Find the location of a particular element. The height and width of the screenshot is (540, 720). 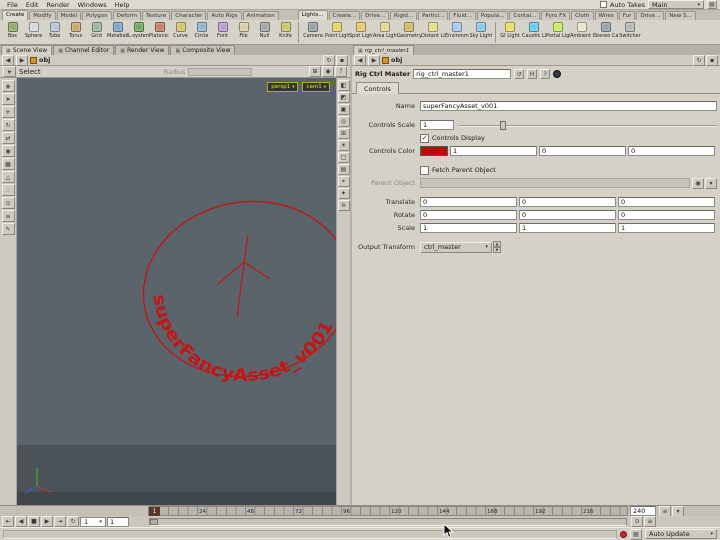

rotate-z-field is located at coordinates (666, 215).